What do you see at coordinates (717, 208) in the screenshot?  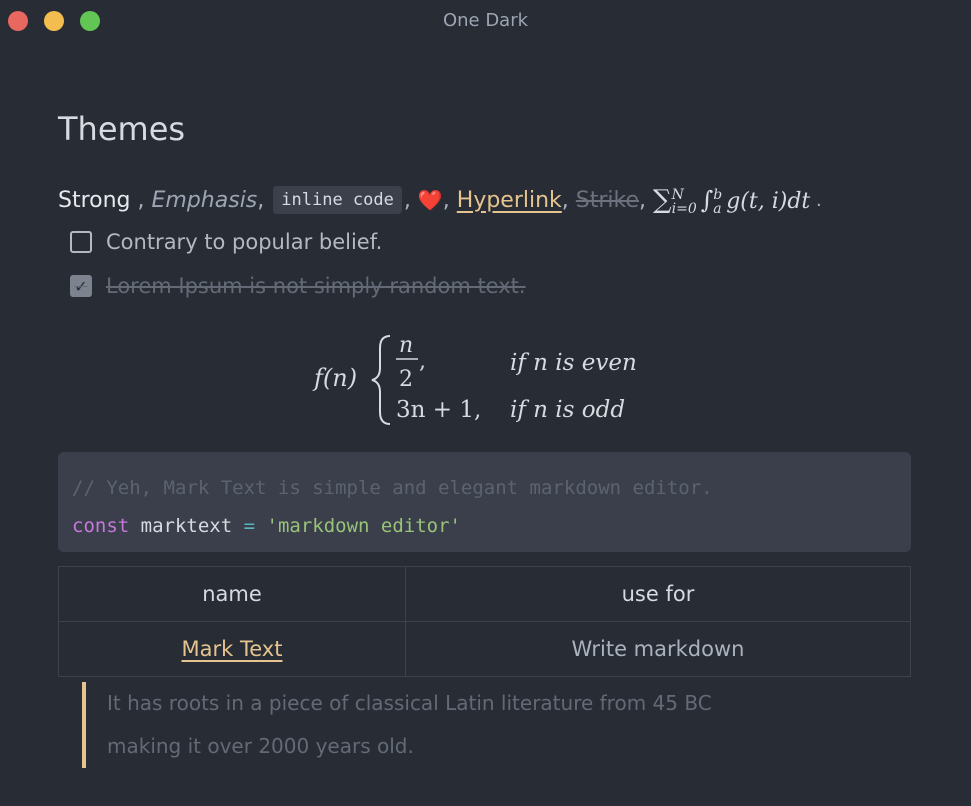 I see `integral-lower-limit: a` at bounding box center [717, 208].